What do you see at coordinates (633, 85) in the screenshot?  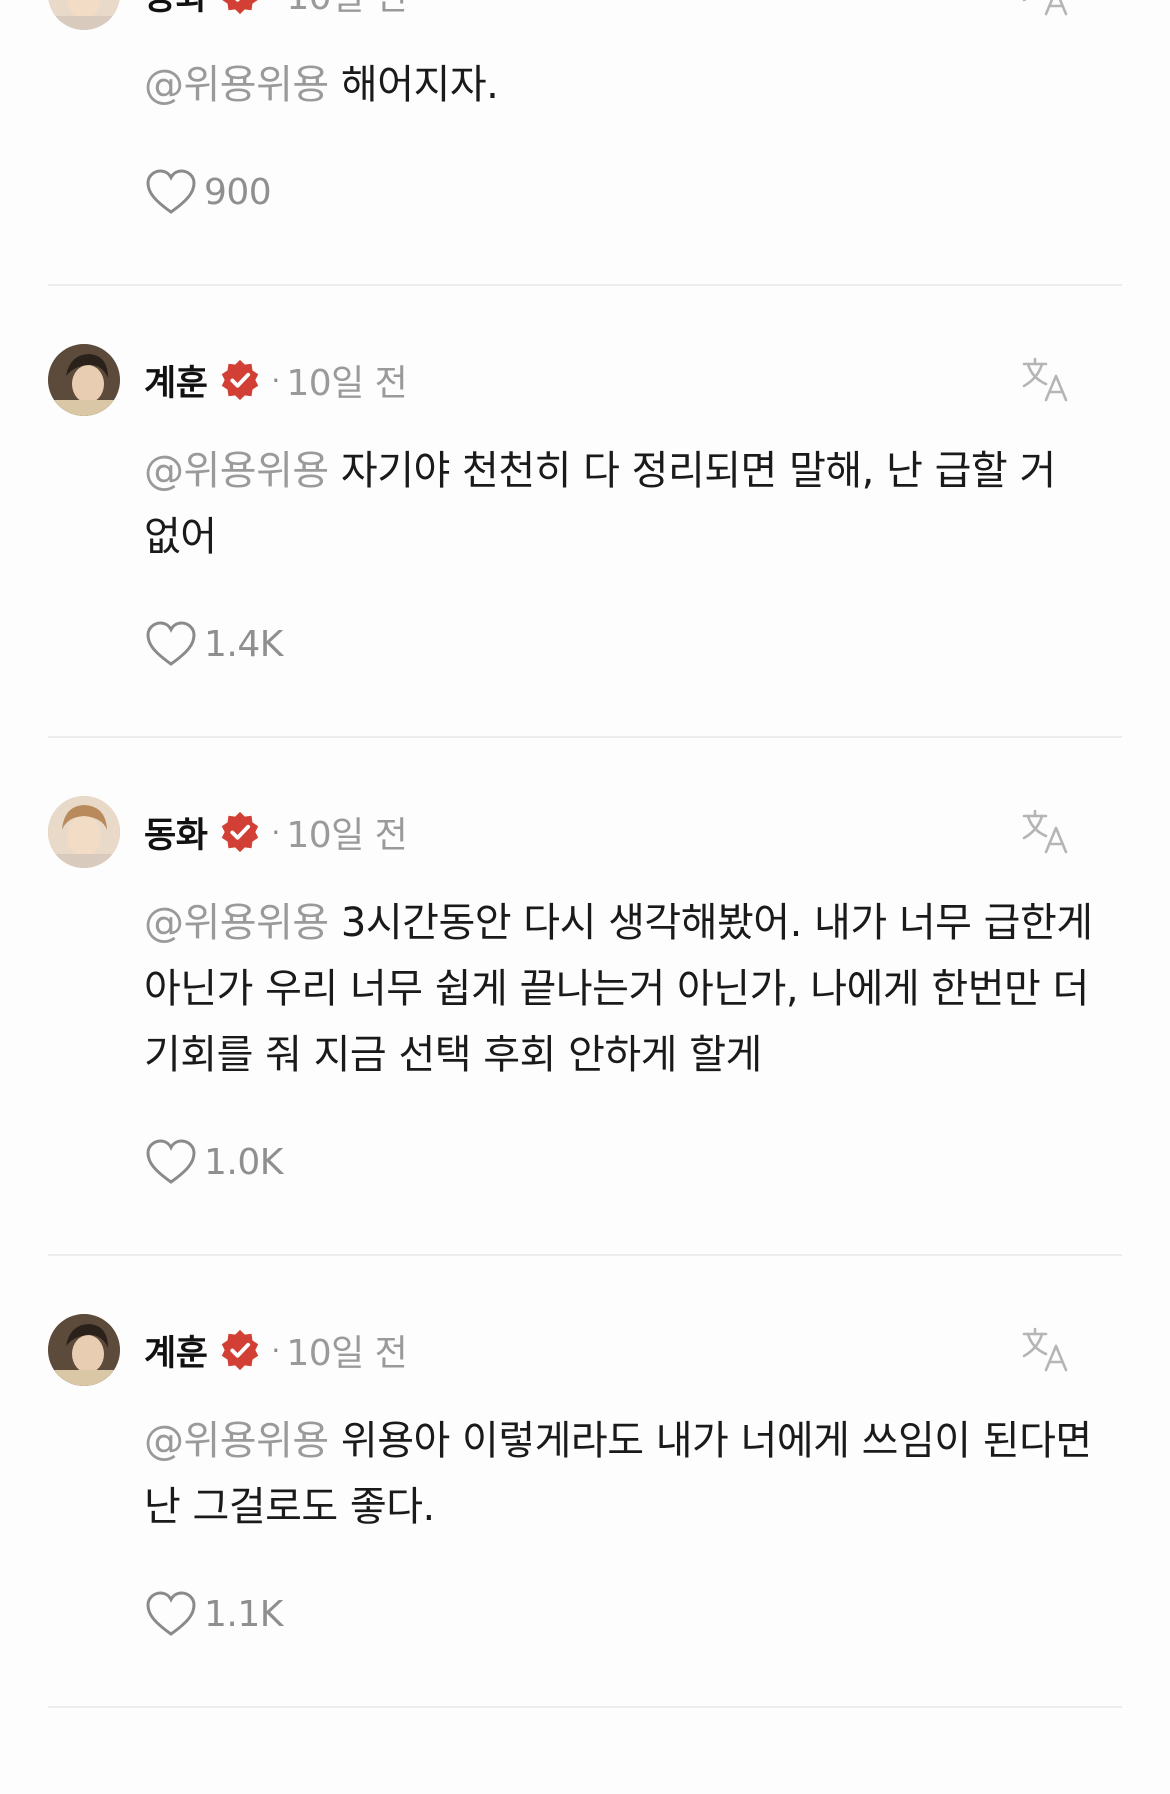 I see `comment-text: @위용위용 해어지자.` at bounding box center [633, 85].